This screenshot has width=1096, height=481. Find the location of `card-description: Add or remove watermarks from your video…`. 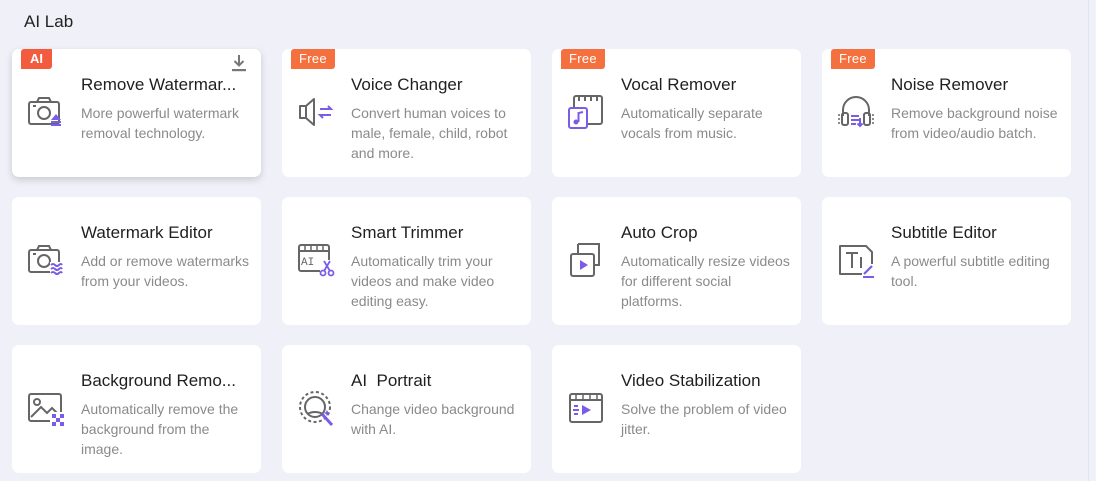

card-description: Add or remove watermarks from your video… is located at coordinates (165, 271).